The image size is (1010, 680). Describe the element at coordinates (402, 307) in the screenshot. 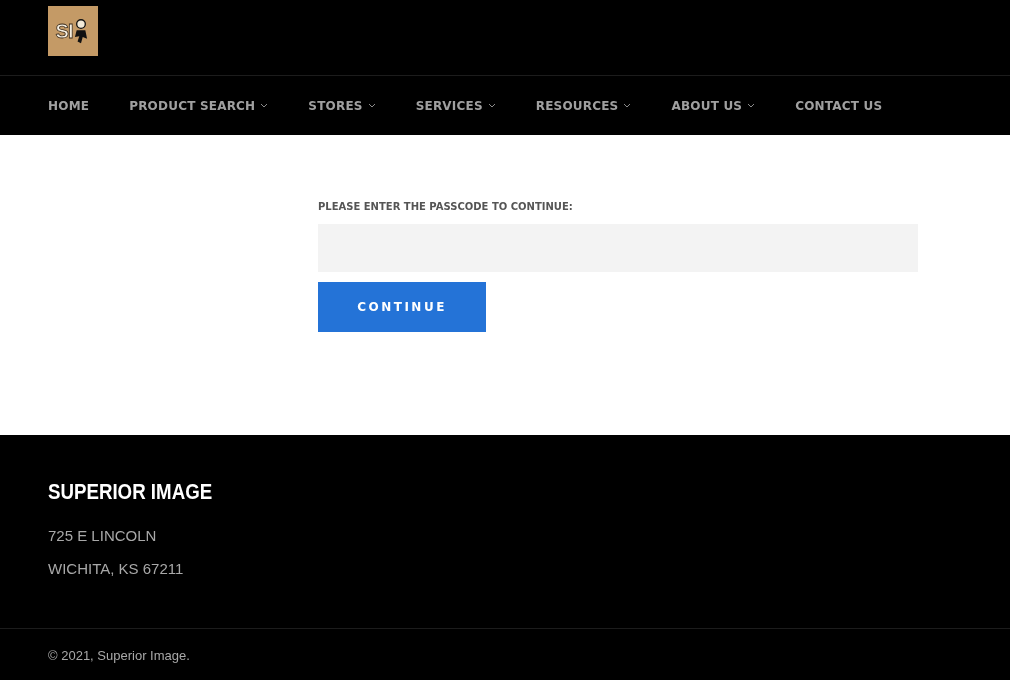

I see `continue-button: CONTINUE` at that location.